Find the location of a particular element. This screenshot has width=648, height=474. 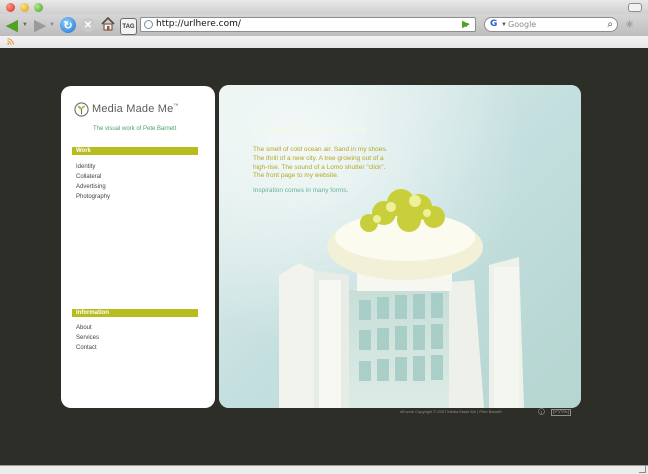

activity-spinner-icon: ✳ is located at coordinates (630, 25).